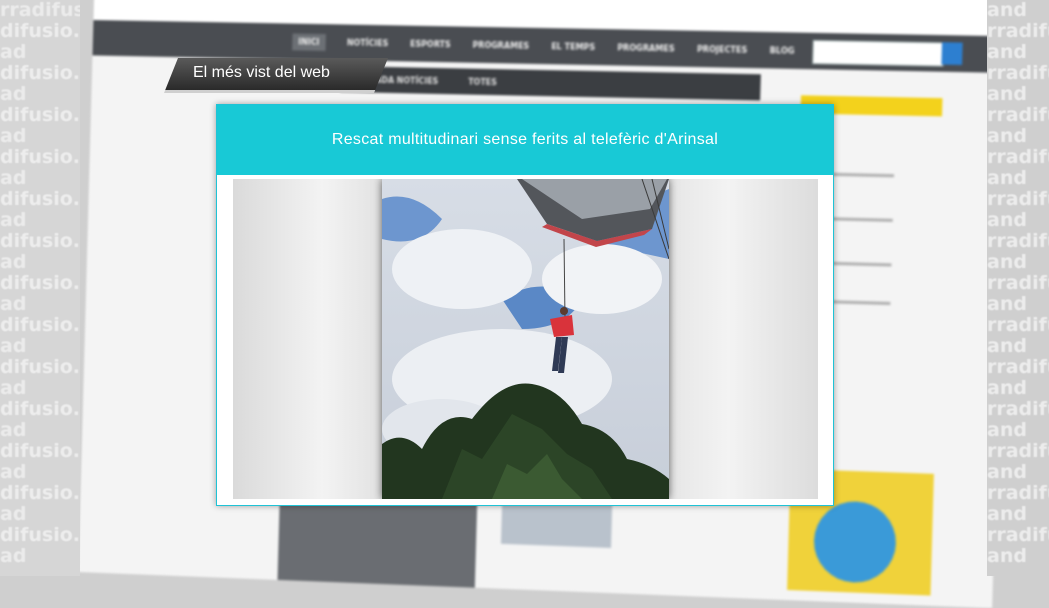 Image resolution: width=1049 pixels, height=608 pixels. Describe the element at coordinates (40, 10) in the screenshot. I see `watermark-text: rradifusio.ad` at that location.